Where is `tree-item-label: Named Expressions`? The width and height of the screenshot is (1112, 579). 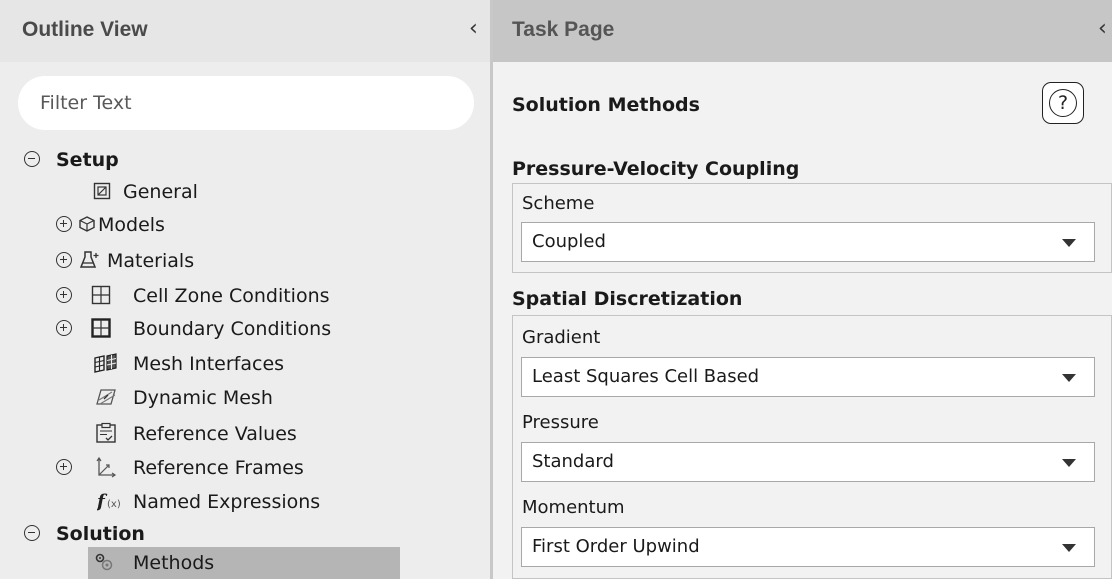
tree-item-label: Named Expressions is located at coordinates (227, 502).